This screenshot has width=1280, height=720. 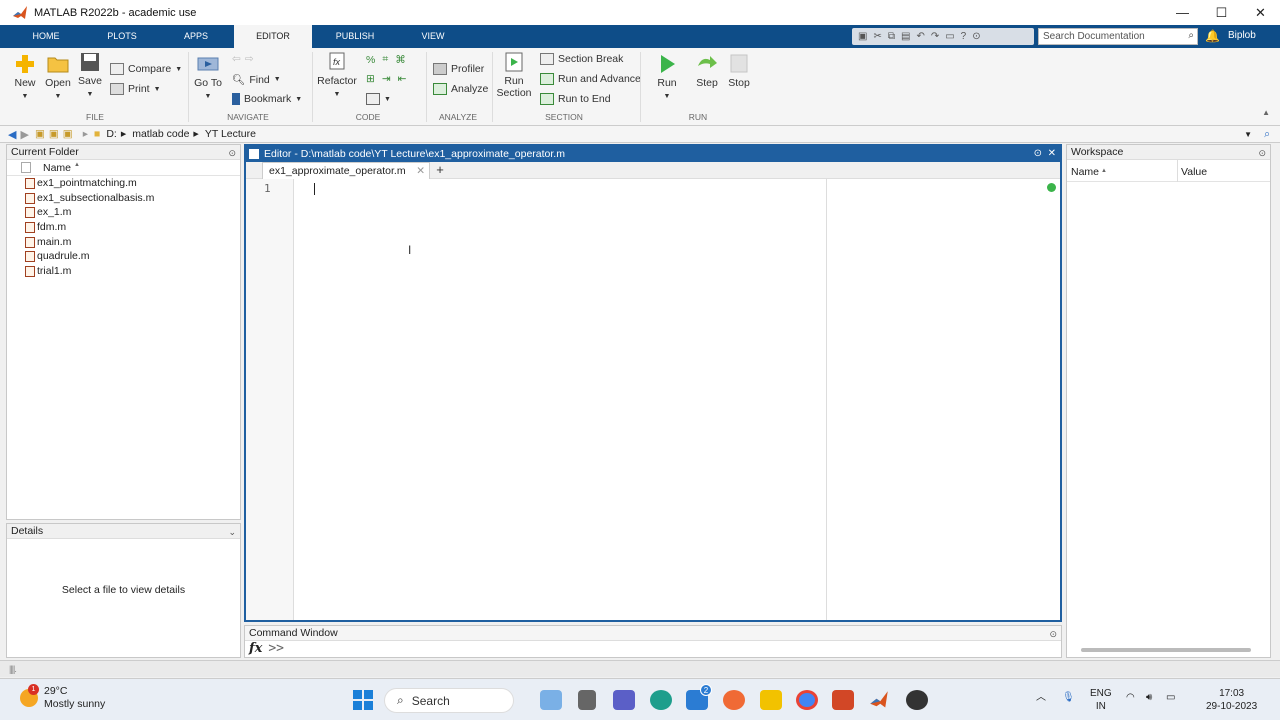 What do you see at coordinates (771, 700) in the screenshot?
I see `file-explorer-icon` at bounding box center [771, 700].